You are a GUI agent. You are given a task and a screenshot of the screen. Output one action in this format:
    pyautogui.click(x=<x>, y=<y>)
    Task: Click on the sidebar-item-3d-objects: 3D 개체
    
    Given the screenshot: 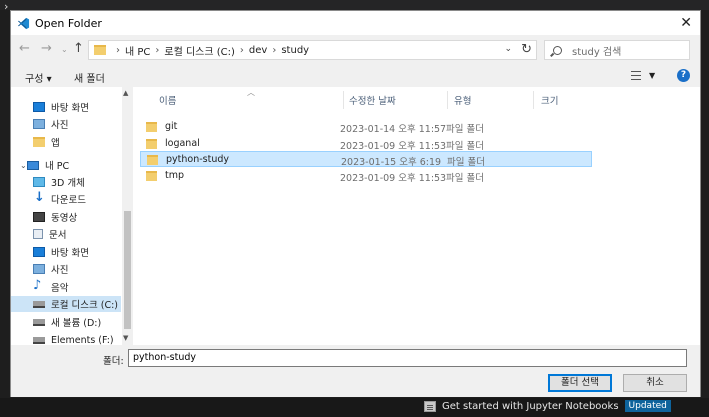 What is the action you would take?
    pyautogui.click(x=81, y=182)
    